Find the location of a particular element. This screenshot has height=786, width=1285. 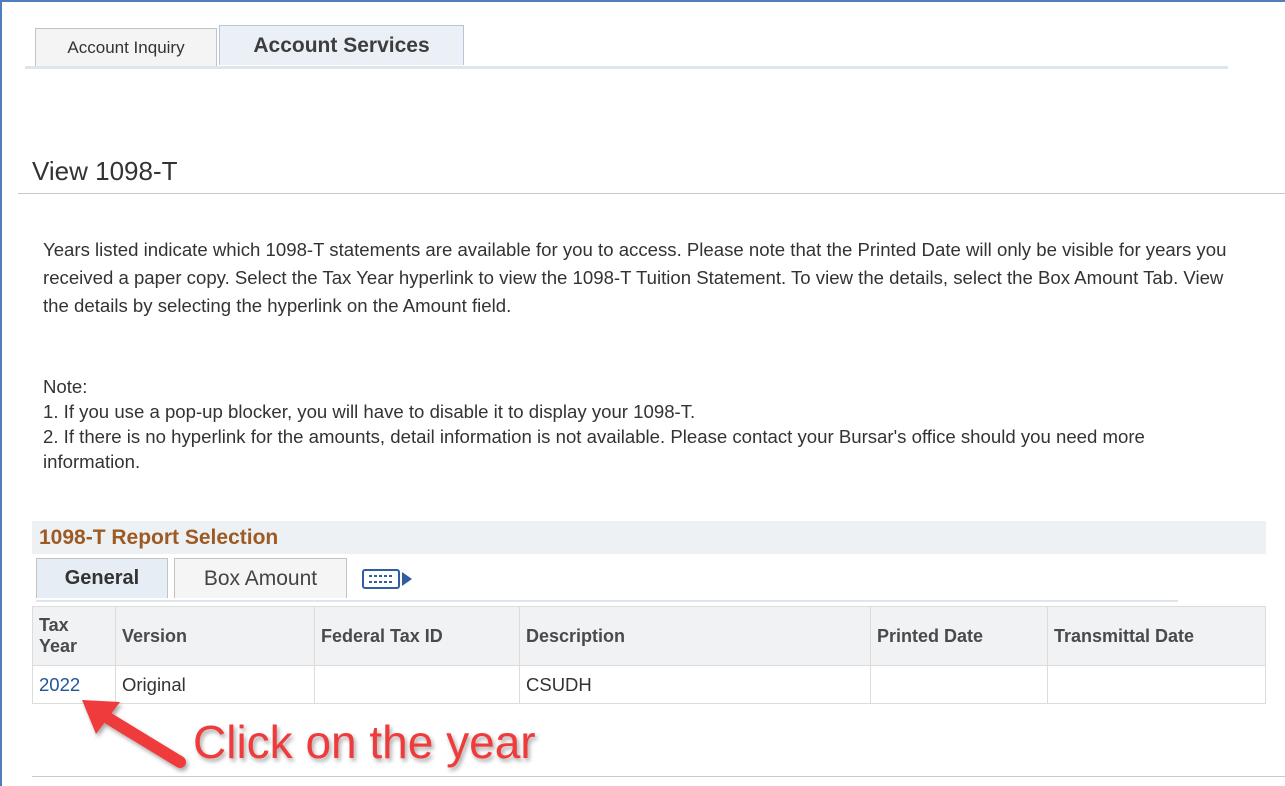

tab-account-inquiry: Account Inquiry is located at coordinates (126, 47).